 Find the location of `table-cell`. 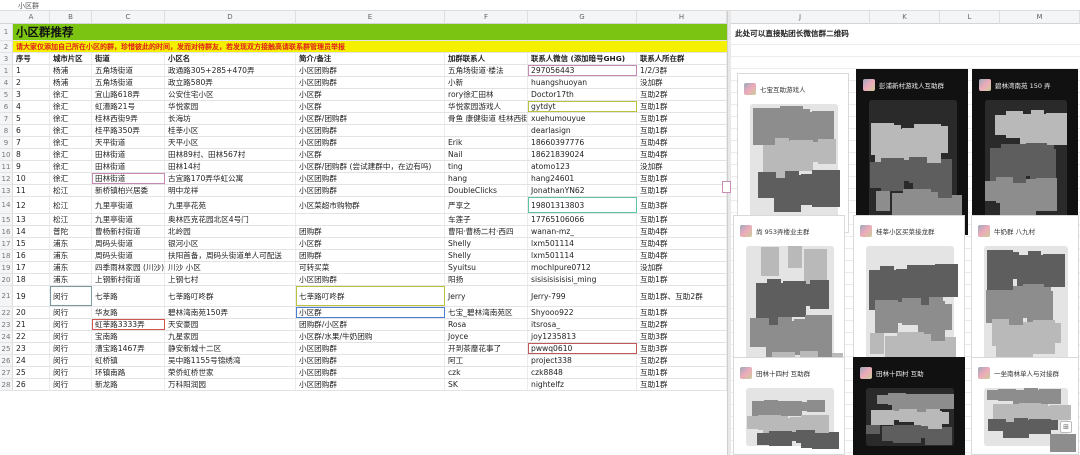

table-cell is located at coordinates (486, 130).